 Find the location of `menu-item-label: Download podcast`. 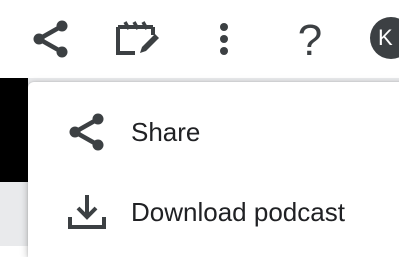

menu-item-label: Download podcast is located at coordinates (238, 212).